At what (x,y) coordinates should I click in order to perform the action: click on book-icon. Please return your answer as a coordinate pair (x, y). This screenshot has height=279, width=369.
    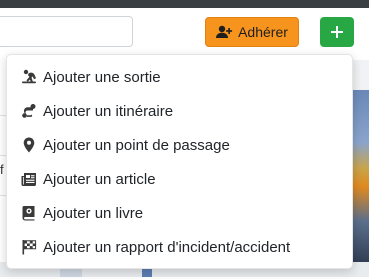
    Looking at the image, I should click on (29, 213).